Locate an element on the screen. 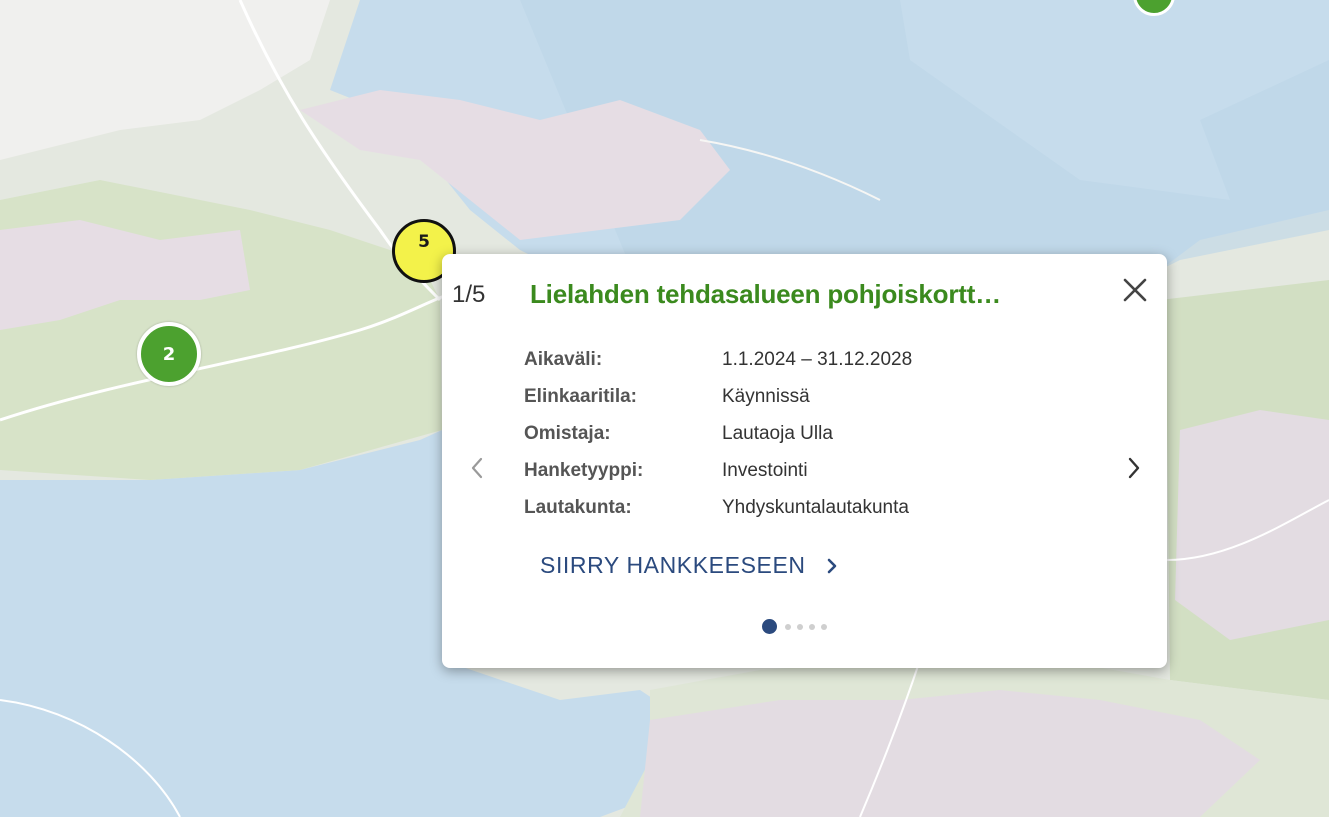  detail-value: Investointi is located at coordinates (765, 470).